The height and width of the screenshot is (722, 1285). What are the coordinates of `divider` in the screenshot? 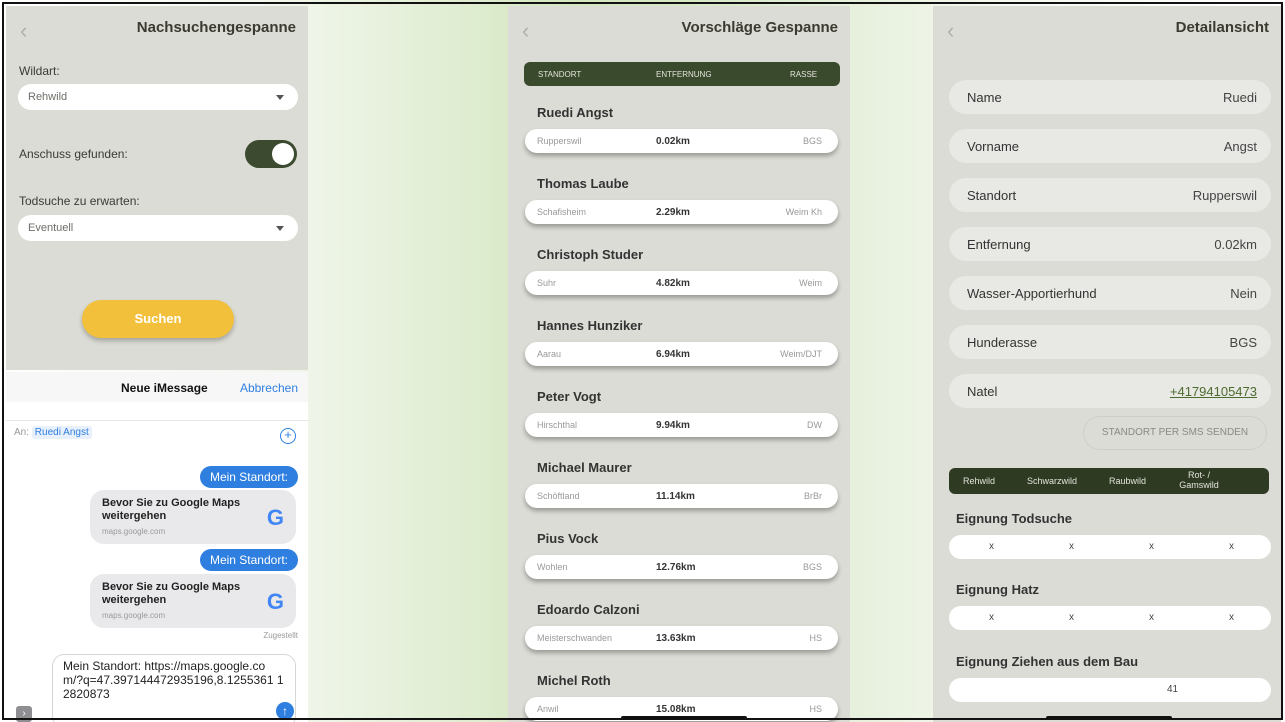 It's located at (157, 420).